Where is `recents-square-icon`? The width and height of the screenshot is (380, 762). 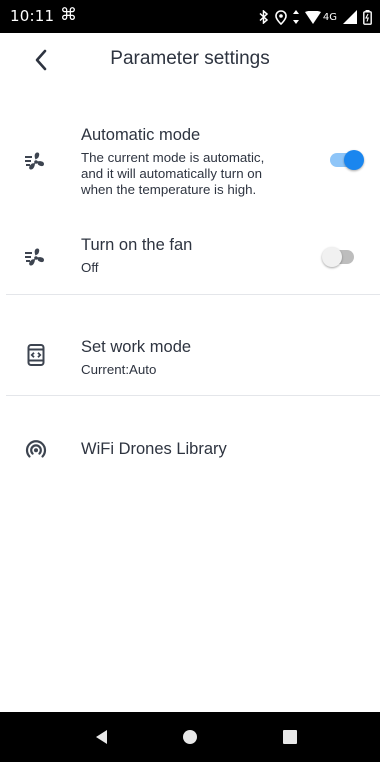
recents-square-icon is located at coordinates (290, 737).